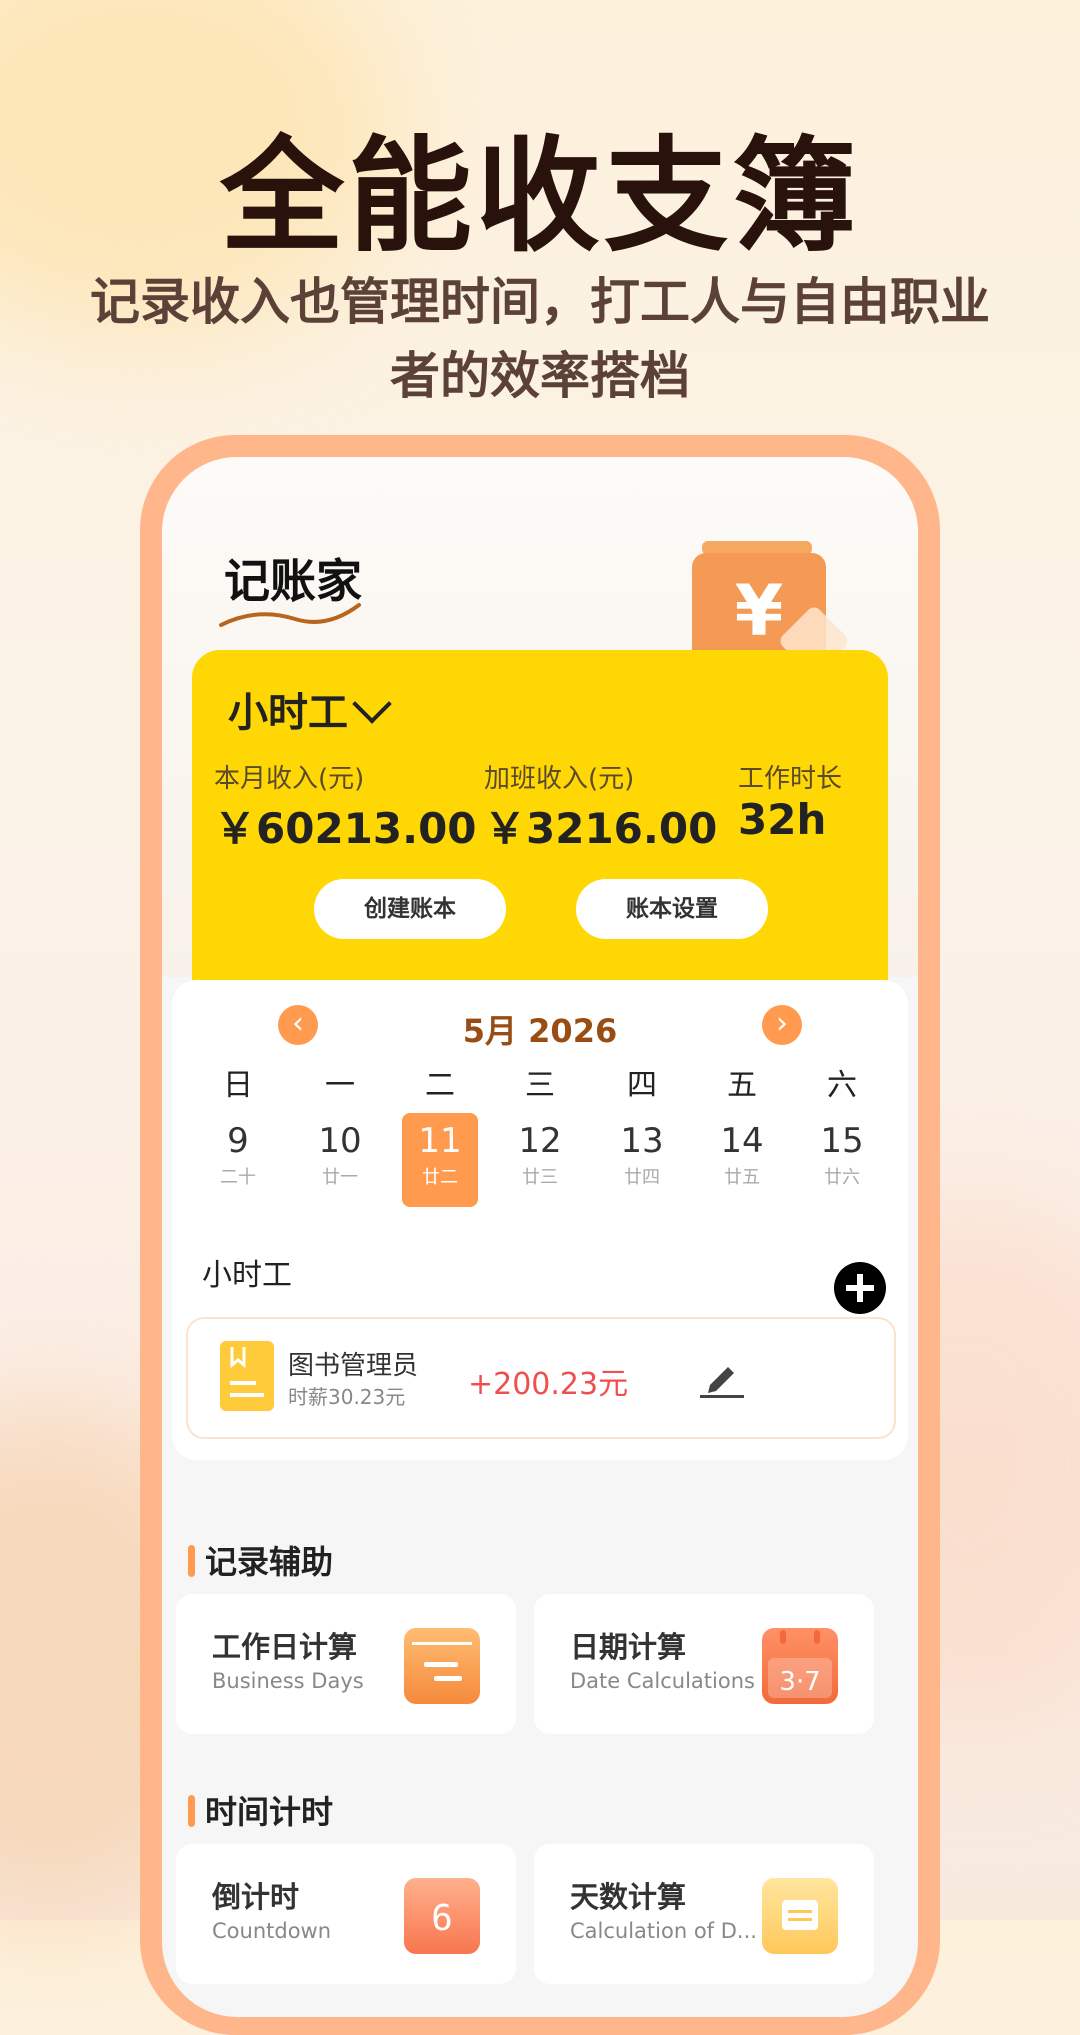 The height and width of the screenshot is (2035, 1080). What do you see at coordinates (442, 1666) in the screenshot?
I see `calendar-lines-icon` at bounding box center [442, 1666].